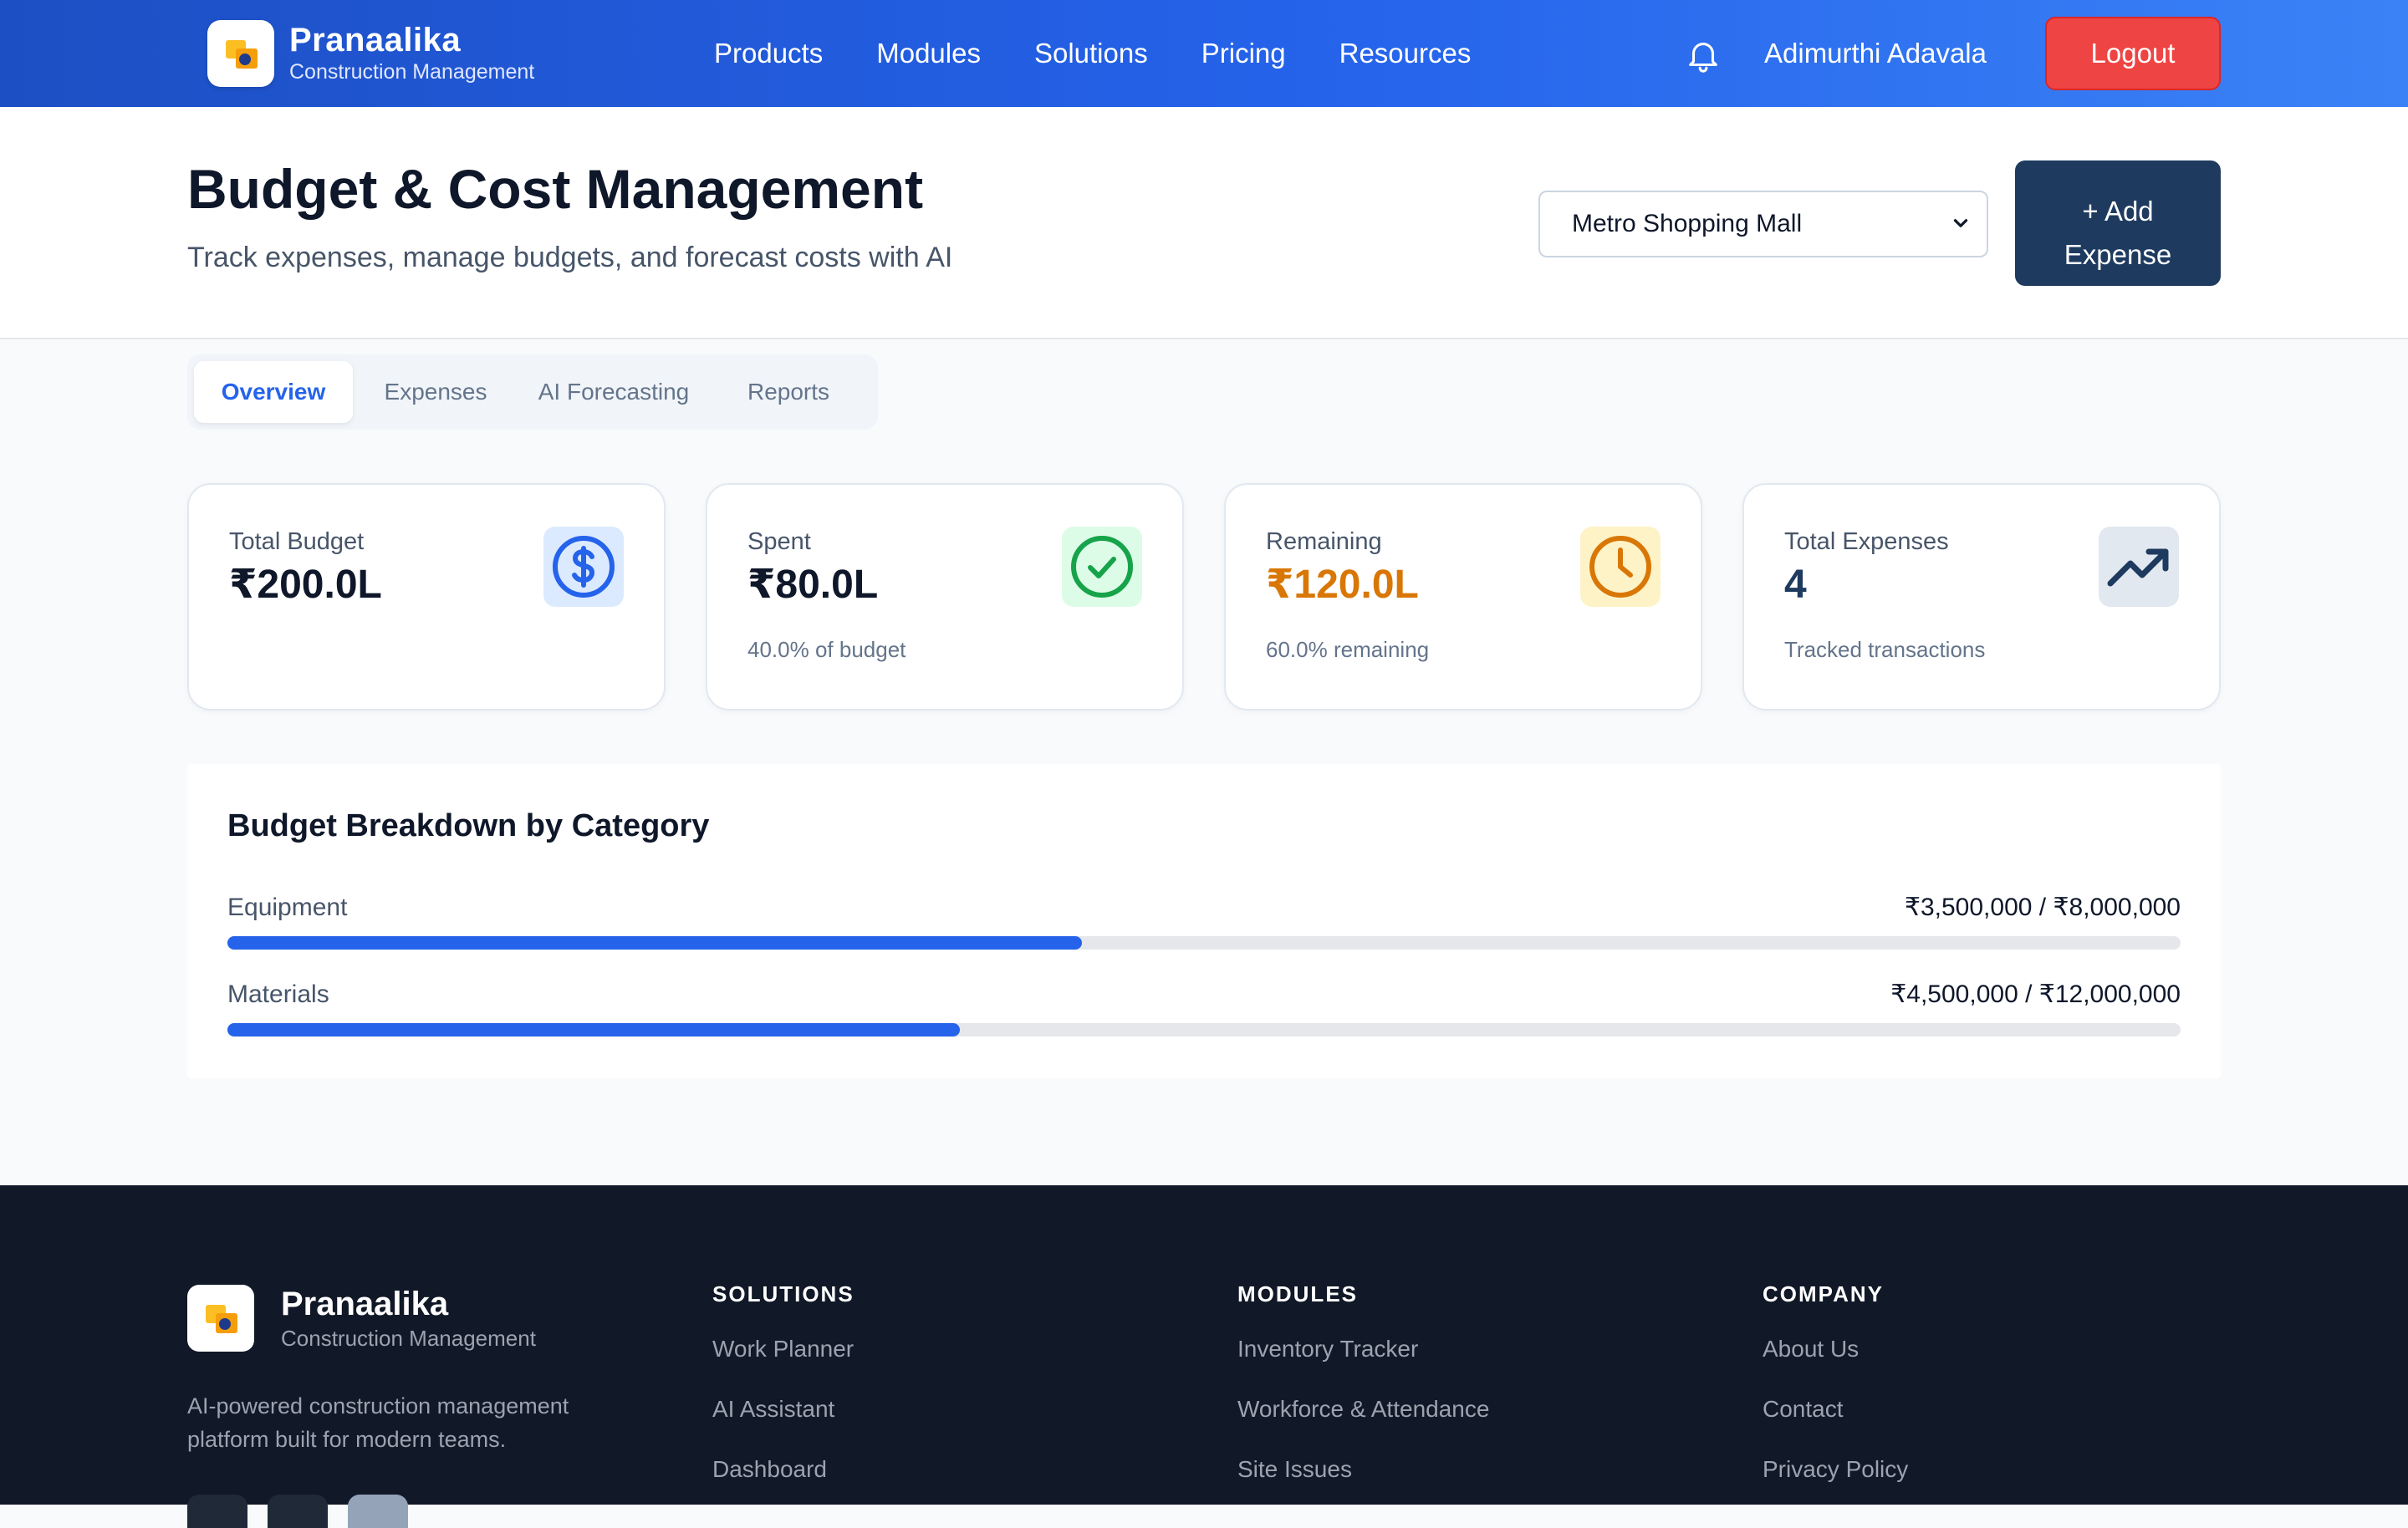 Image resolution: width=2408 pixels, height=1528 pixels. Describe the element at coordinates (1876, 53) in the screenshot. I see `user-name: Adimurthi Adavala` at that location.